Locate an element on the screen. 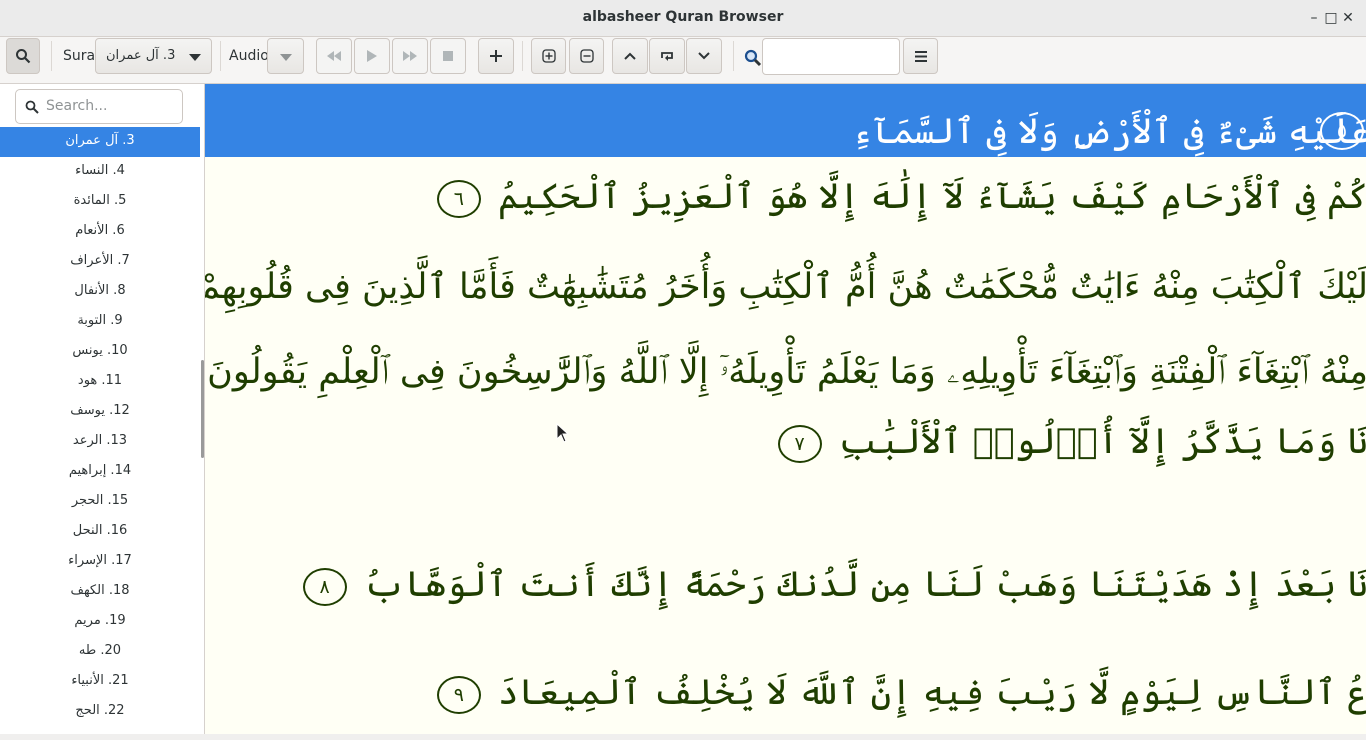 Image resolution: width=1366 pixels, height=740 pixels. audio-combo is located at coordinates (285, 56).